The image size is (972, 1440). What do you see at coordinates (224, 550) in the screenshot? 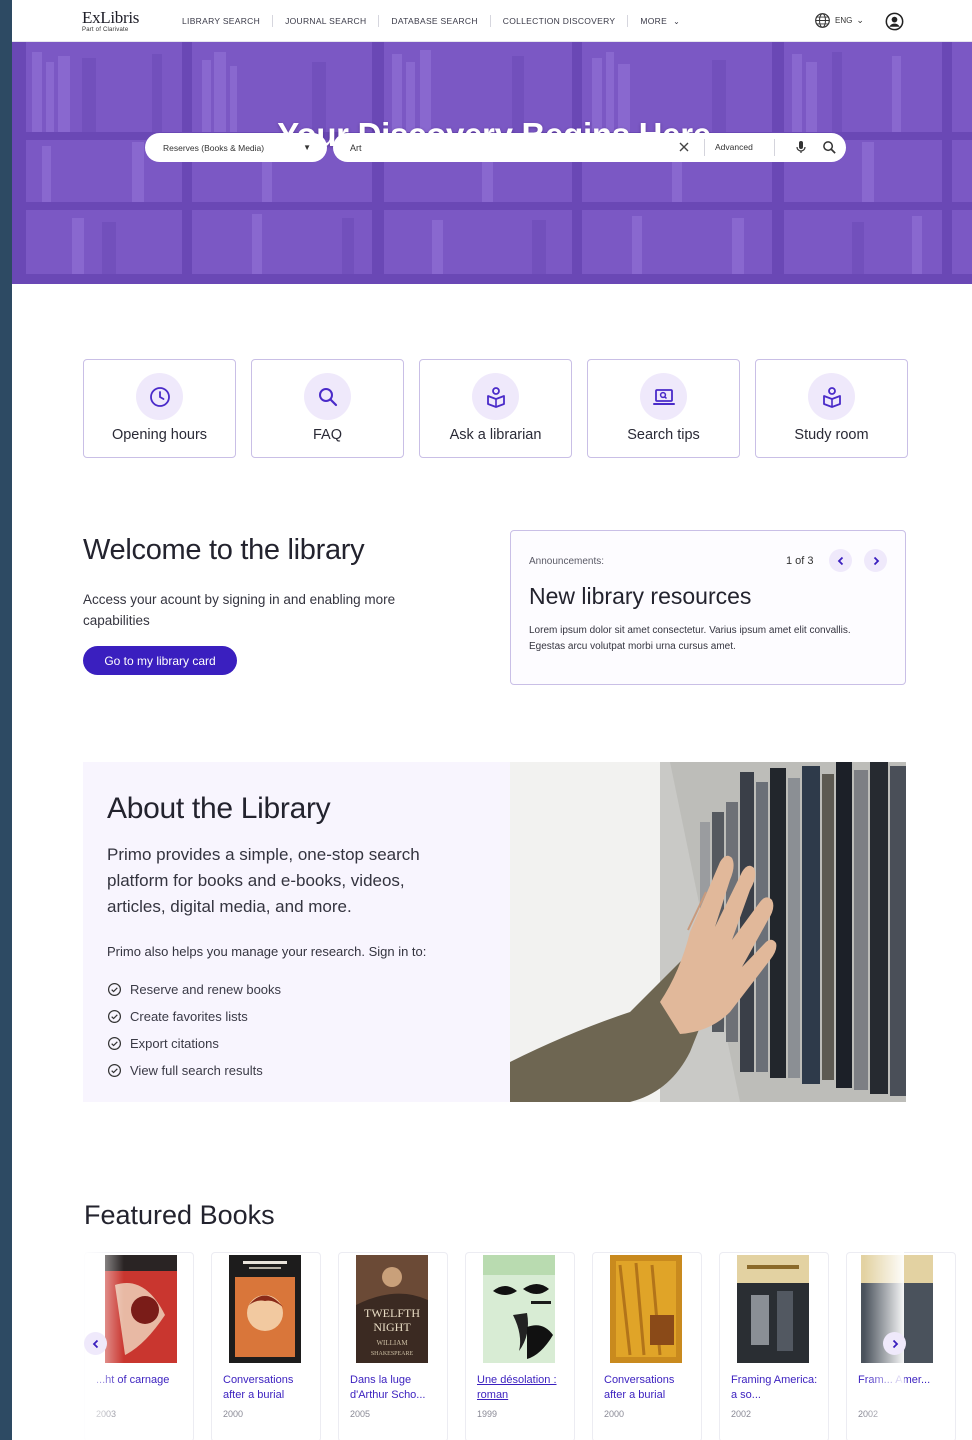
I see `welcome-title: Welcome to the library` at bounding box center [224, 550].